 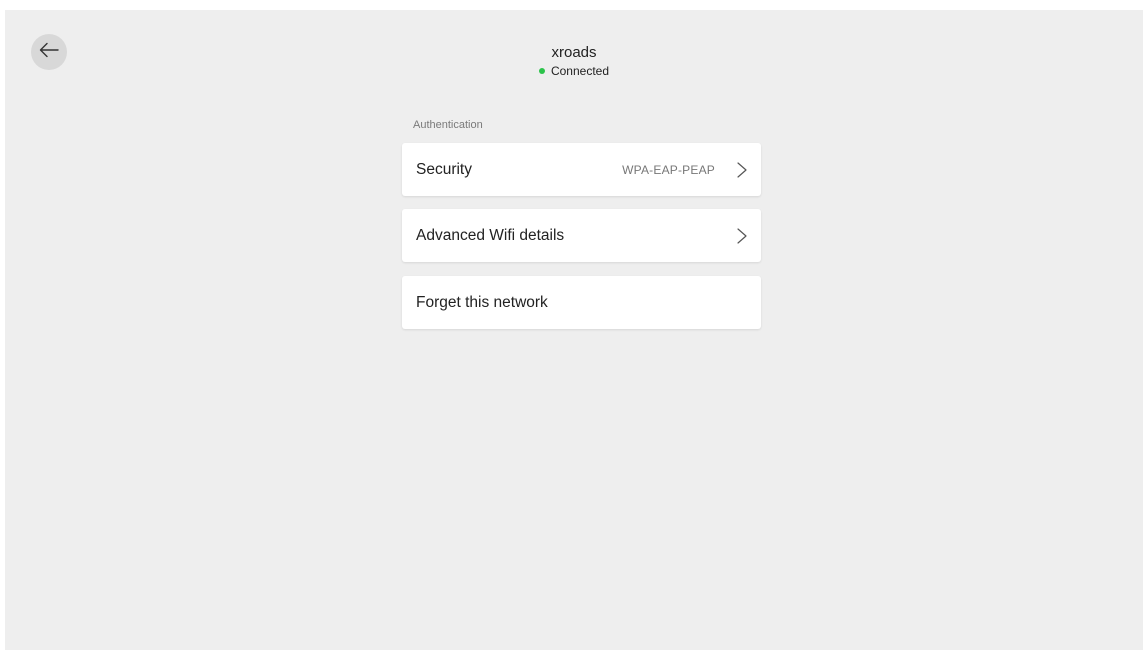 I want to click on forget-network-row: Forget this network, so click(x=581, y=302).